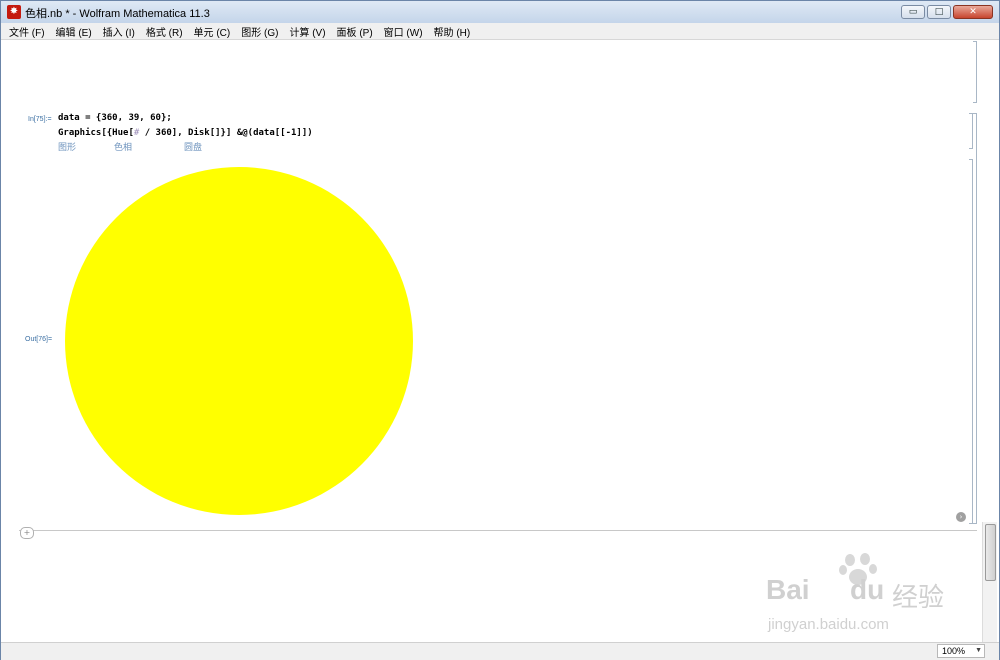  What do you see at coordinates (961, 517) in the screenshot?
I see `suggestion-bar-icon: ›` at bounding box center [961, 517].